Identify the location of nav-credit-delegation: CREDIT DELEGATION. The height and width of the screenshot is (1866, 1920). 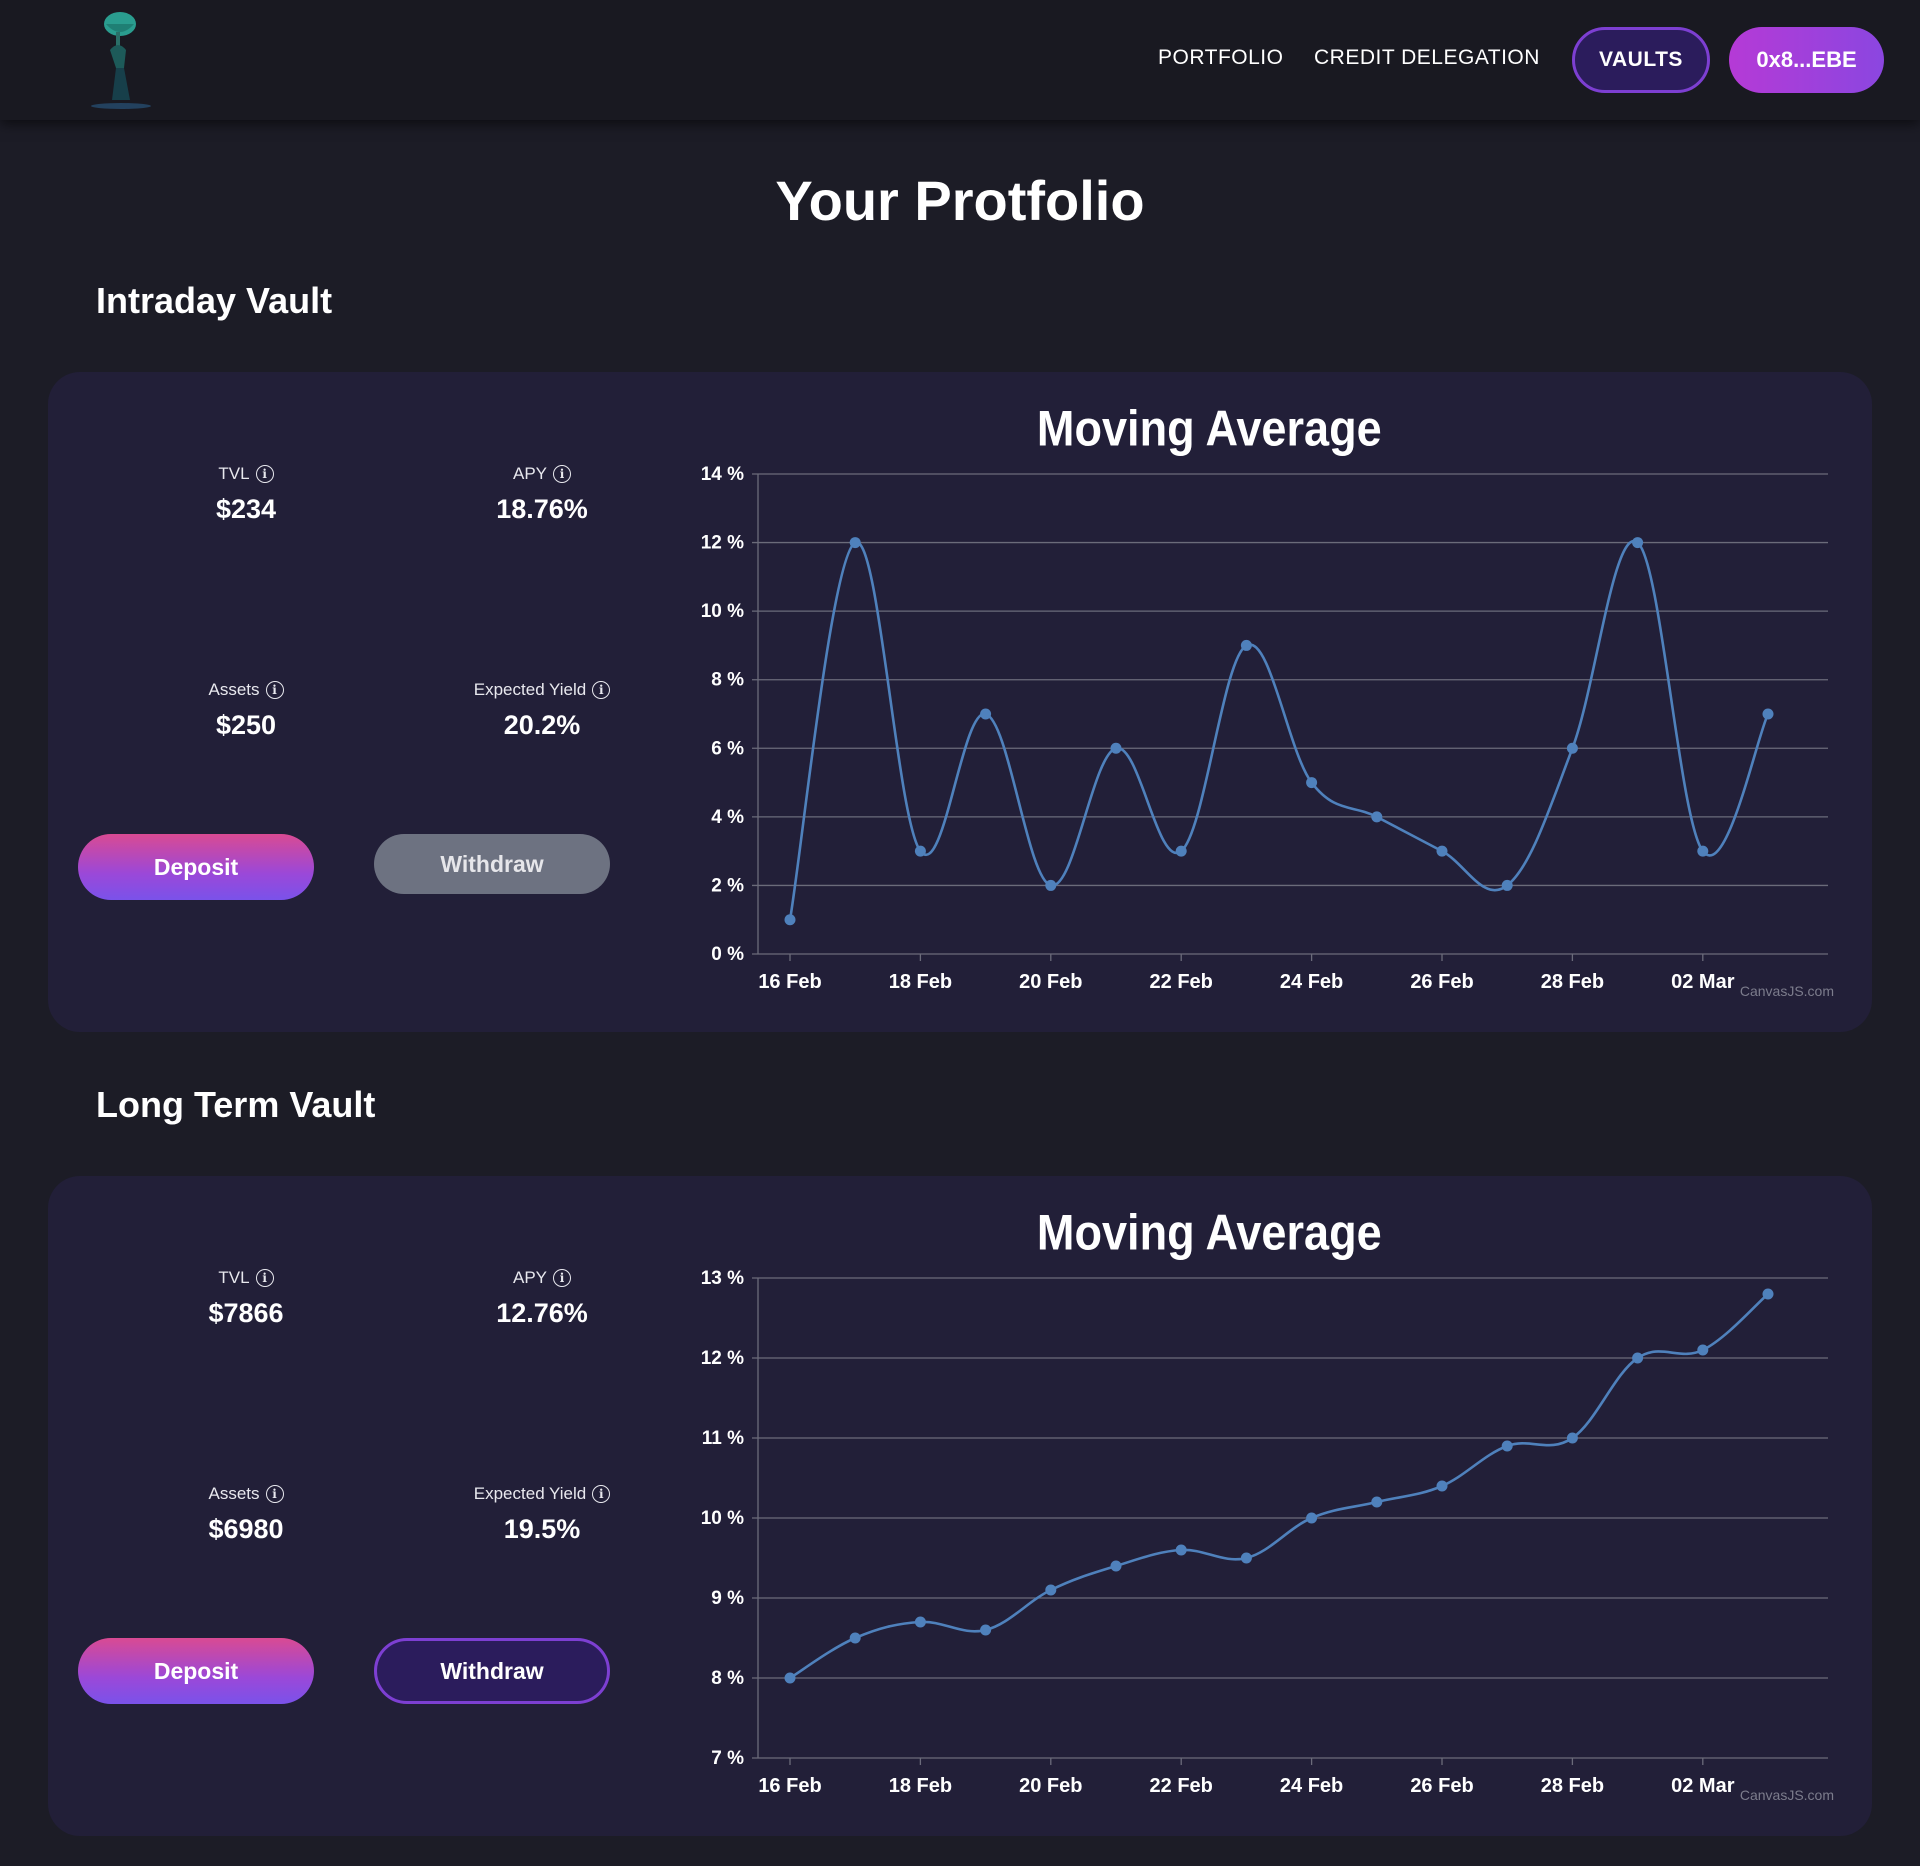
(1427, 58).